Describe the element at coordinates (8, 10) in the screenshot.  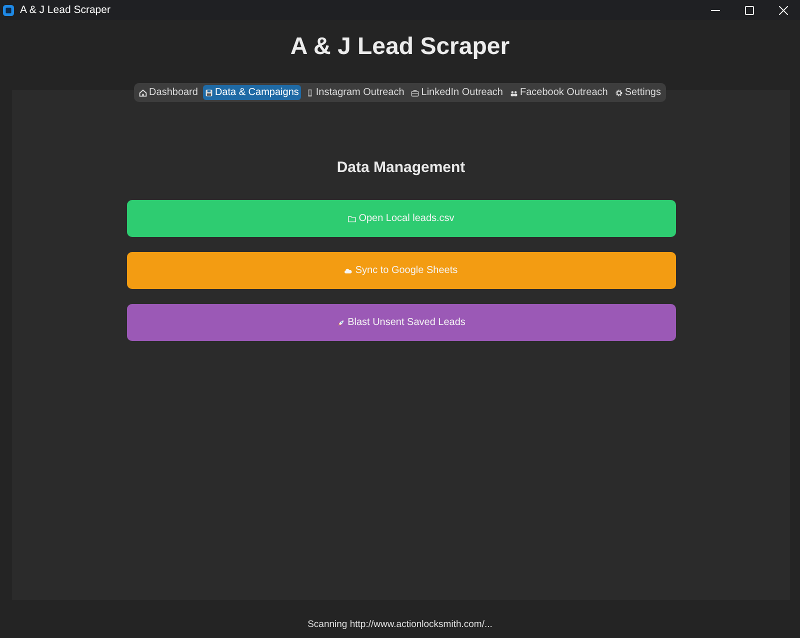
I see `app-icon` at that location.